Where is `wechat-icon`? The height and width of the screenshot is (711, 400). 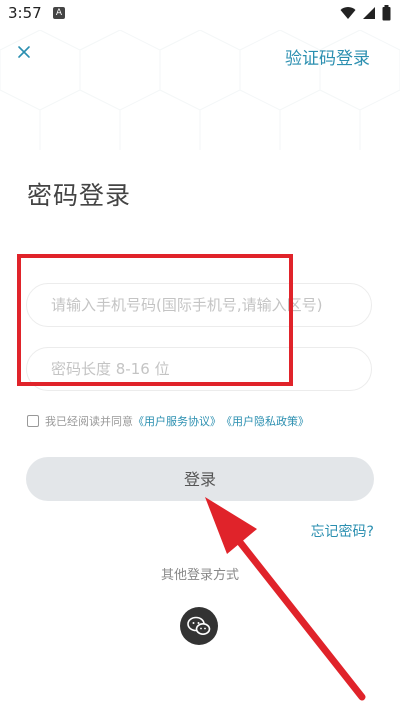 wechat-icon is located at coordinates (199, 625).